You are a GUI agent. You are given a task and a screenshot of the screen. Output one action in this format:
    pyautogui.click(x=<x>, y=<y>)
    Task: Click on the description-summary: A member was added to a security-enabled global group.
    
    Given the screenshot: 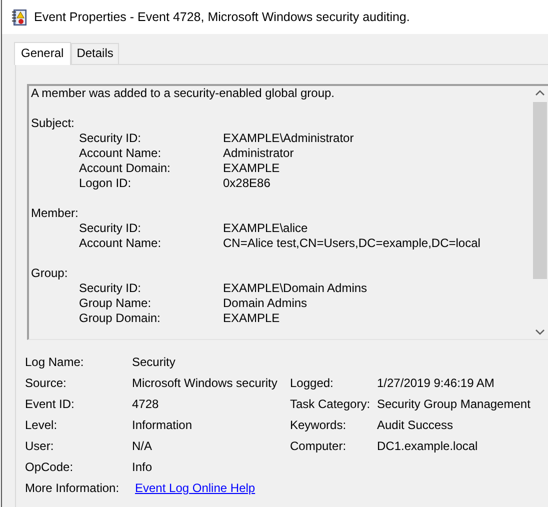 What is the action you would take?
    pyautogui.click(x=183, y=93)
    